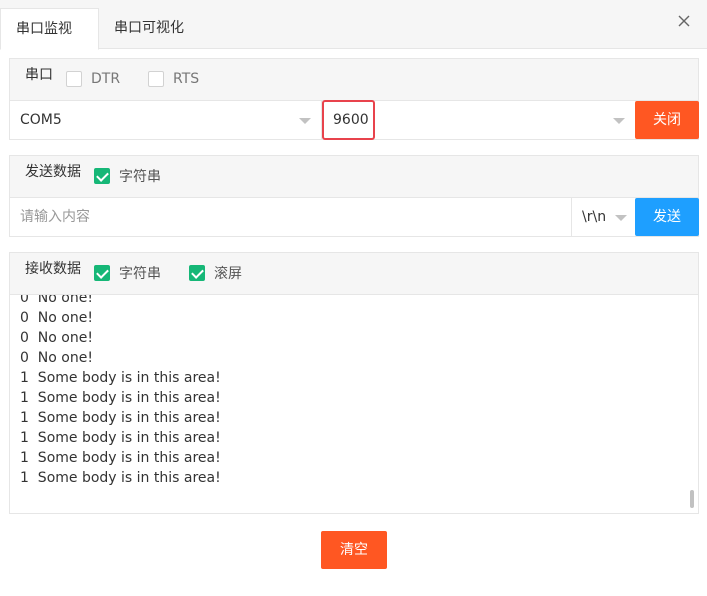 The image size is (707, 596). I want to click on clear-button: 清空, so click(354, 550).